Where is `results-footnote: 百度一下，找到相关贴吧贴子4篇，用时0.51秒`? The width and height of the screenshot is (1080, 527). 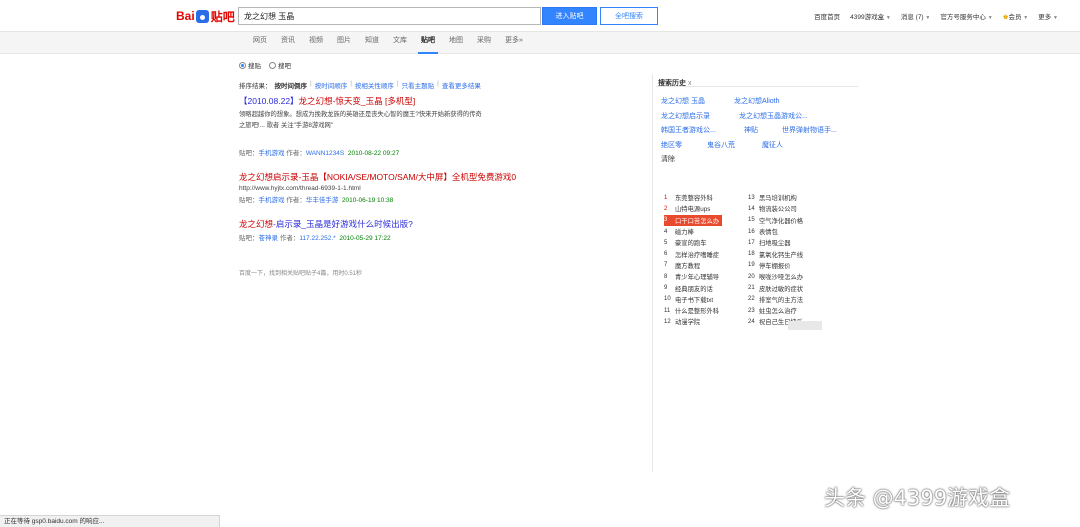 results-footnote: 百度一下，找到相关贴吧贴子4篇，用时0.51秒 is located at coordinates (301, 274).